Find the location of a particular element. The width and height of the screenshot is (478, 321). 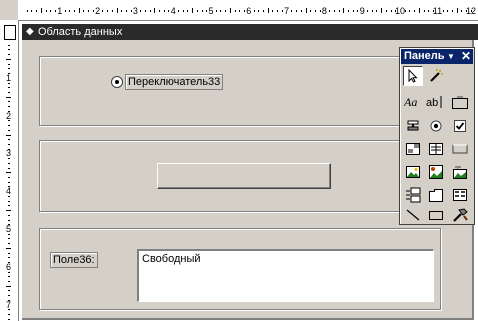

text-field: Свободный is located at coordinates (285, 275).